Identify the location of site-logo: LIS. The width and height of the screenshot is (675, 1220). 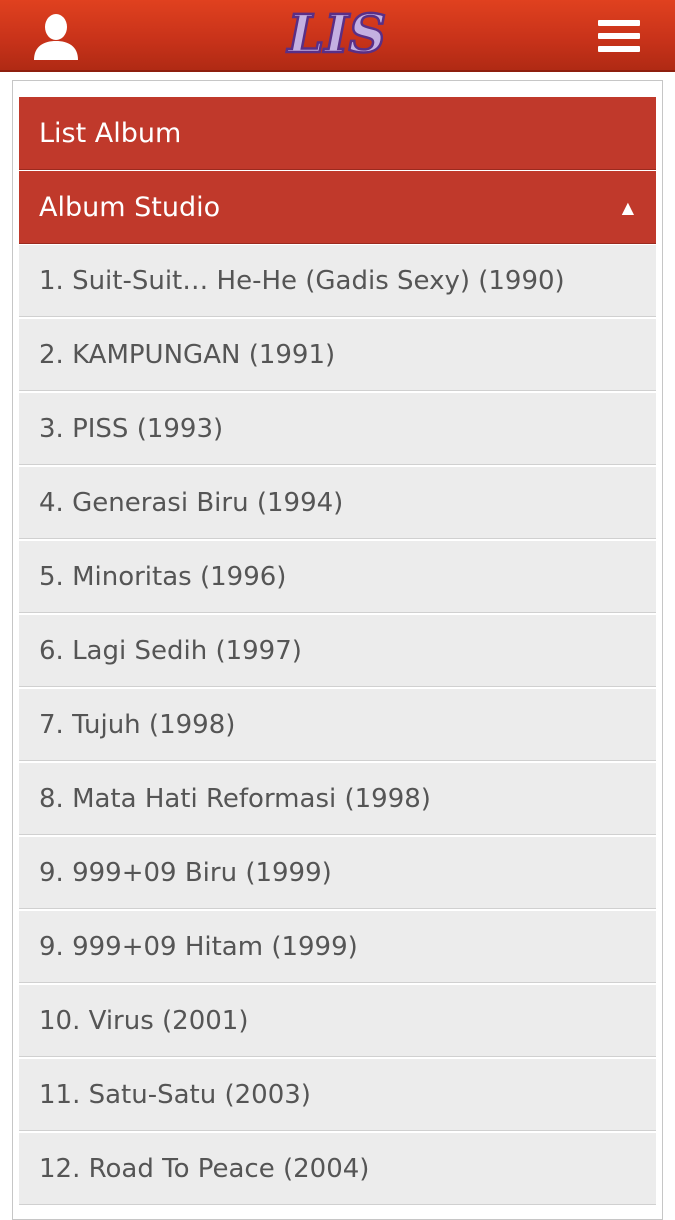
(337, 36).